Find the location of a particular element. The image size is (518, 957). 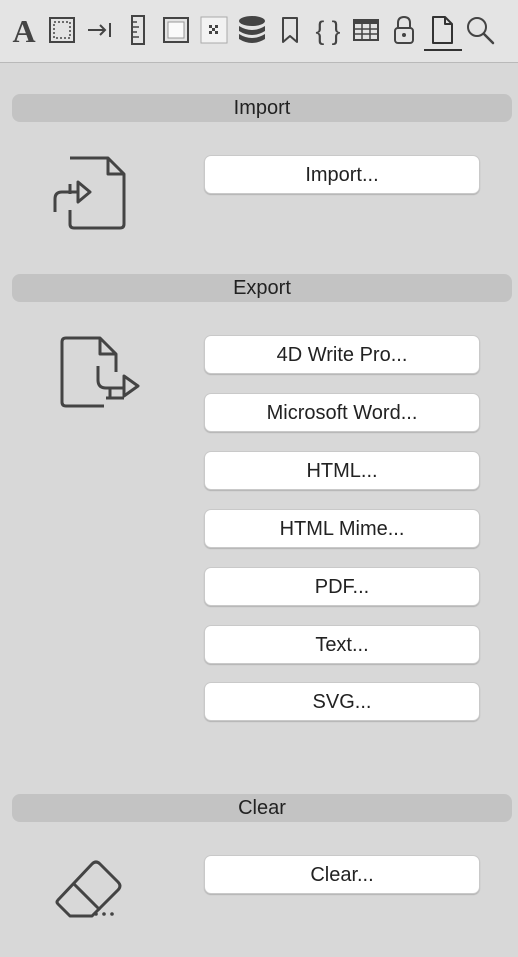

export-icon is located at coordinates (100, 376).